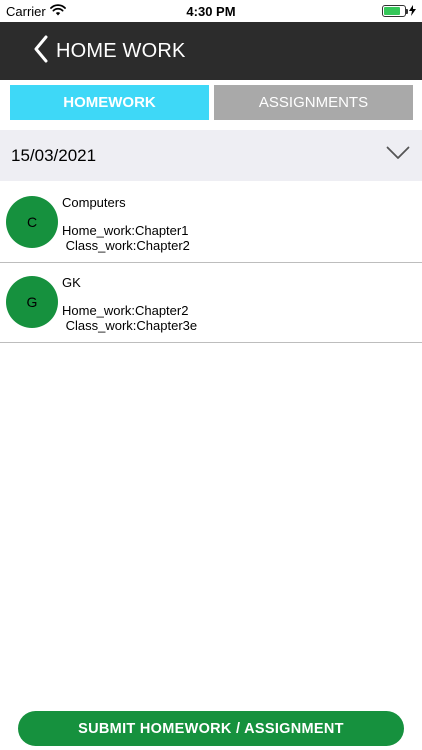 The image size is (422, 750). I want to click on home-work-text: Home_work:Chapter1, so click(125, 230).